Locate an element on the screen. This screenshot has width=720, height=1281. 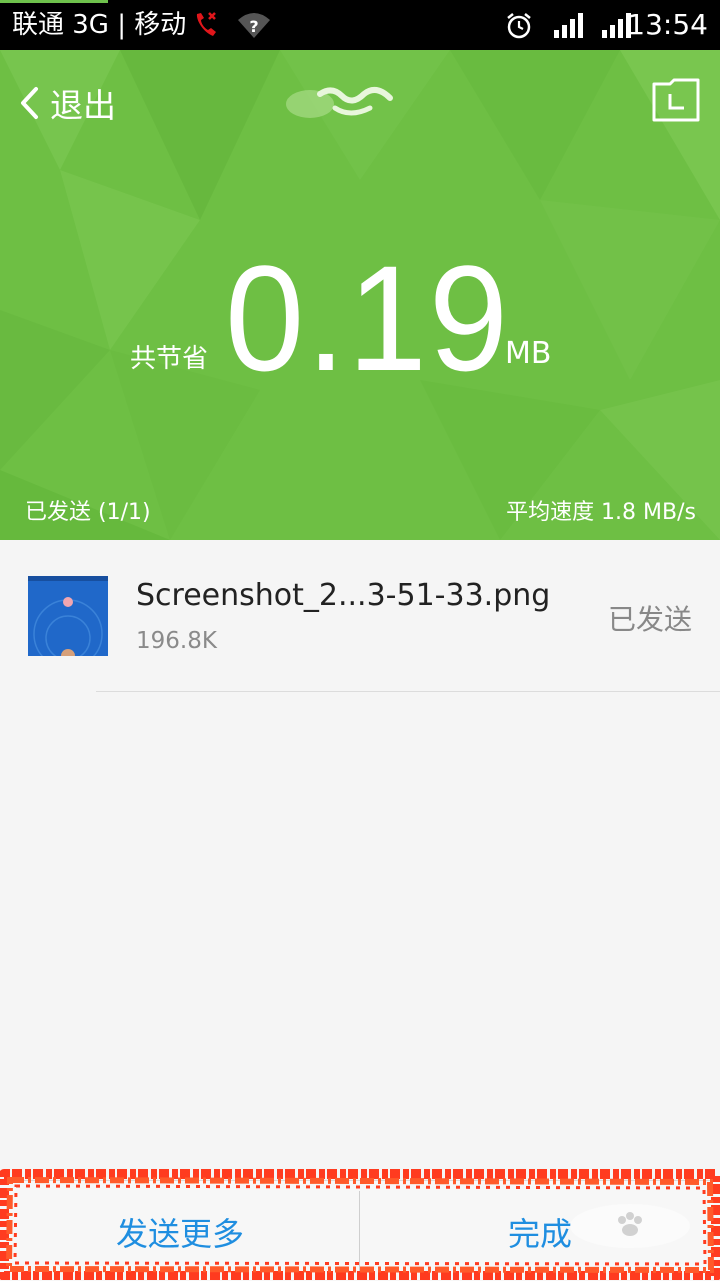
average-speed: 平均速度 1.8 MB/s is located at coordinates (601, 512).